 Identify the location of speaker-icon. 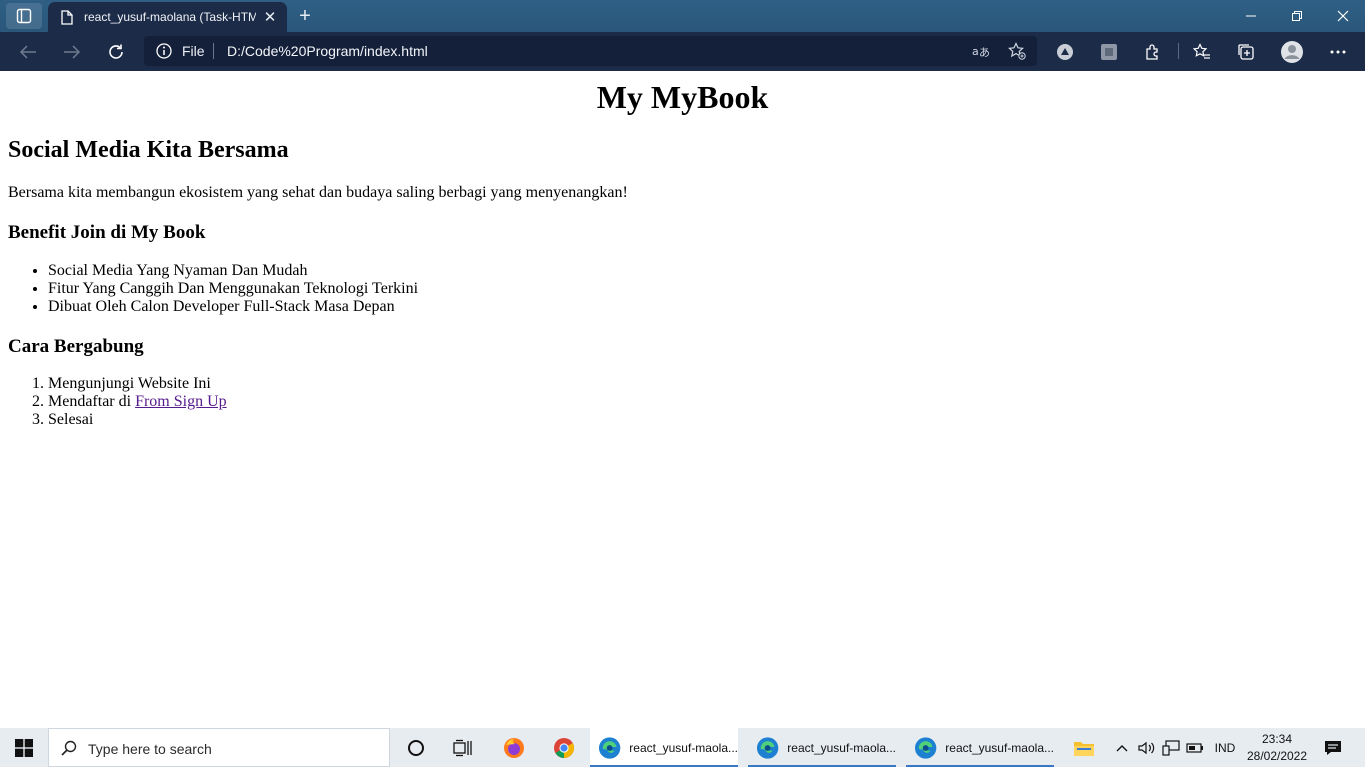
(1146, 747).